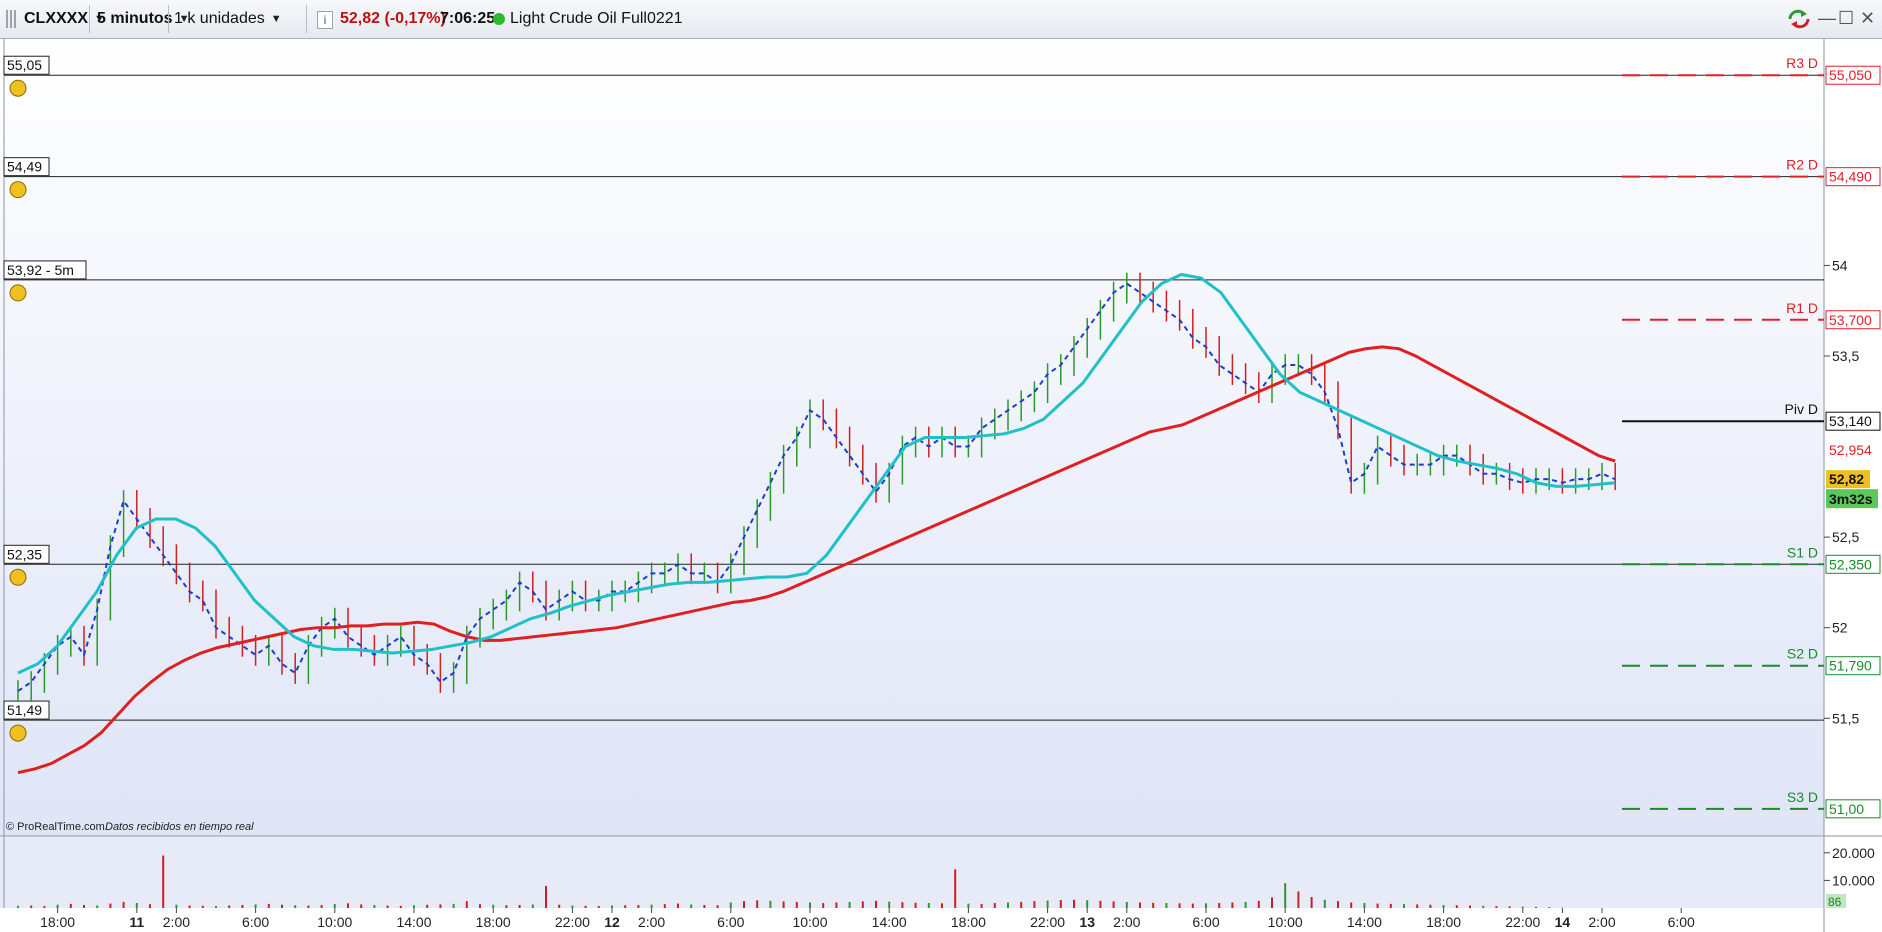  I want to click on pivot-value: 55,050, so click(1850, 75).